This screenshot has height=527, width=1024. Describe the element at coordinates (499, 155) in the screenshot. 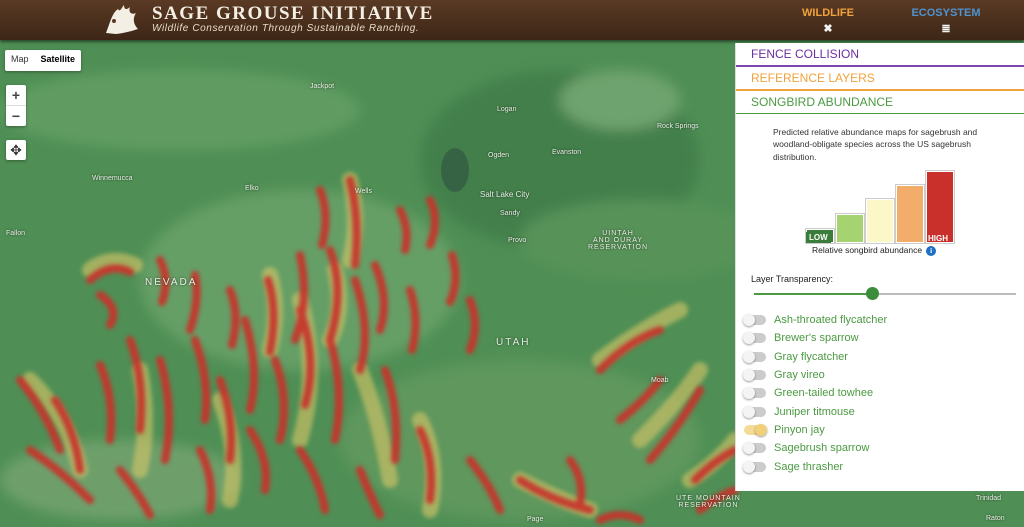

I see `map-label-ogden: Ogden` at that location.